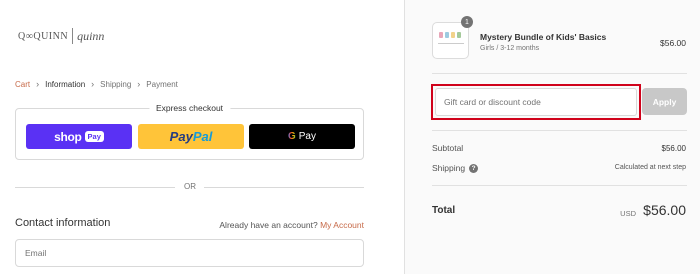 This screenshot has width=700, height=274. I want to click on divider-line-right, so click(284, 187).